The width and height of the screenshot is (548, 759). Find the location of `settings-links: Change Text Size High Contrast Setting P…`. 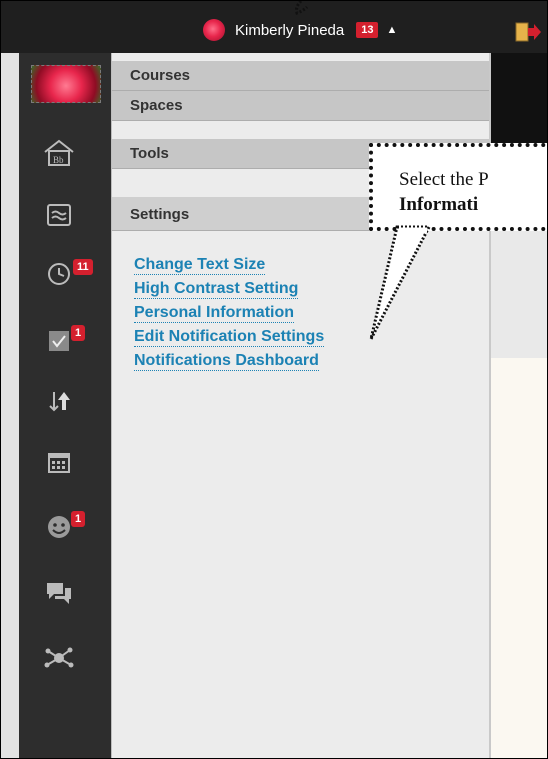

settings-links: Change Text Size High Contrast Setting P… is located at coordinates (229, 315).